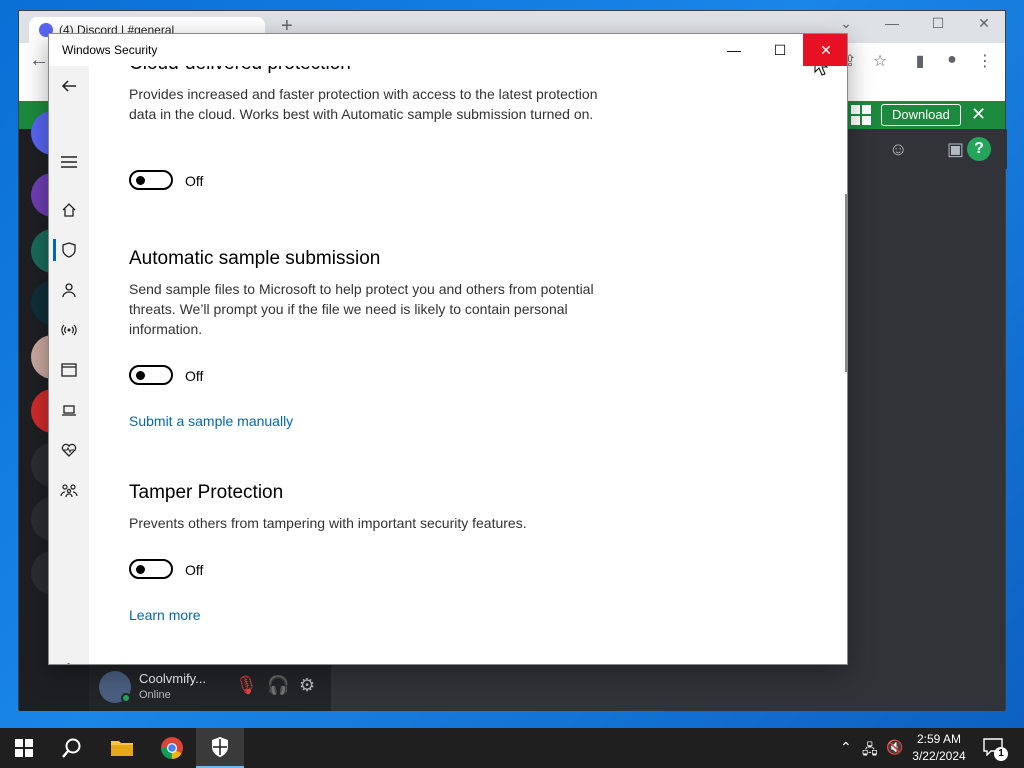  I want to click on windows-start-icon, so click(24, 748).